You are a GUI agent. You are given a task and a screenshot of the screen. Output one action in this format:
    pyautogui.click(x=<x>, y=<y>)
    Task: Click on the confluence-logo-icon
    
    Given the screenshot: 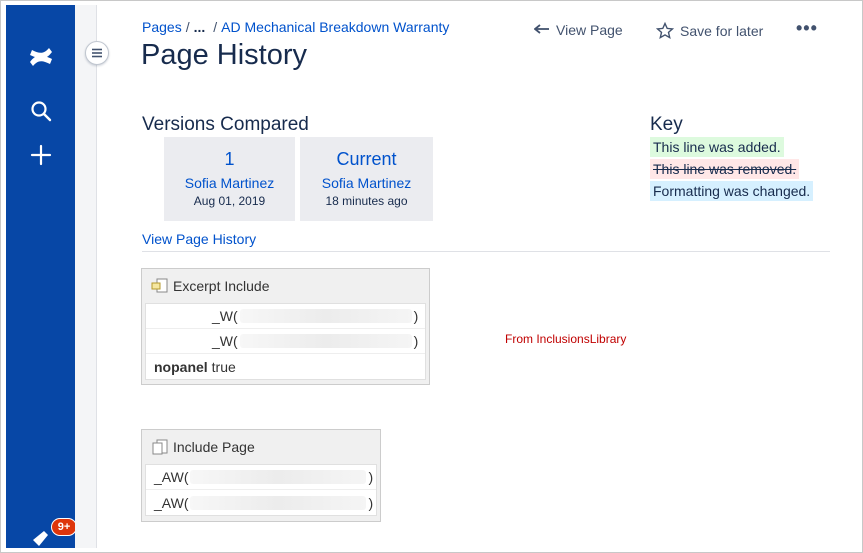 What is the action you would take?
    pyautogui.click(x=40, y=57)
    